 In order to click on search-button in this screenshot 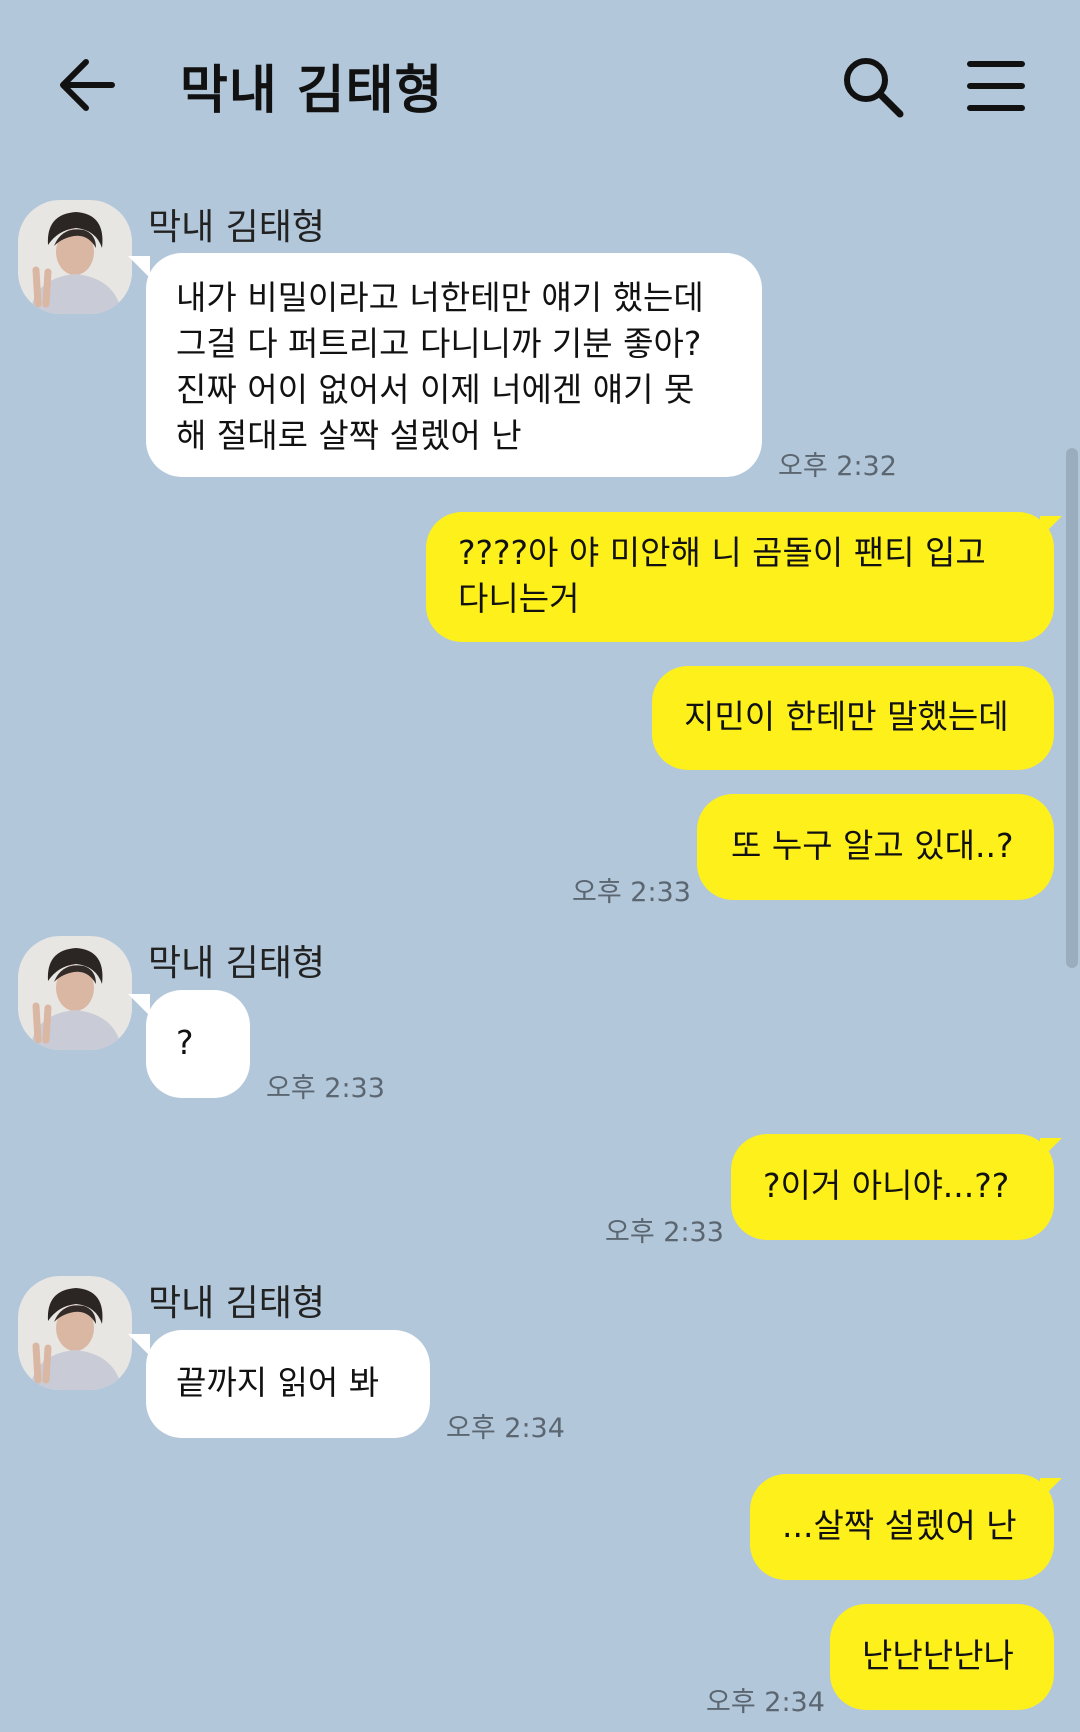, I will do `click(873, 87)`.